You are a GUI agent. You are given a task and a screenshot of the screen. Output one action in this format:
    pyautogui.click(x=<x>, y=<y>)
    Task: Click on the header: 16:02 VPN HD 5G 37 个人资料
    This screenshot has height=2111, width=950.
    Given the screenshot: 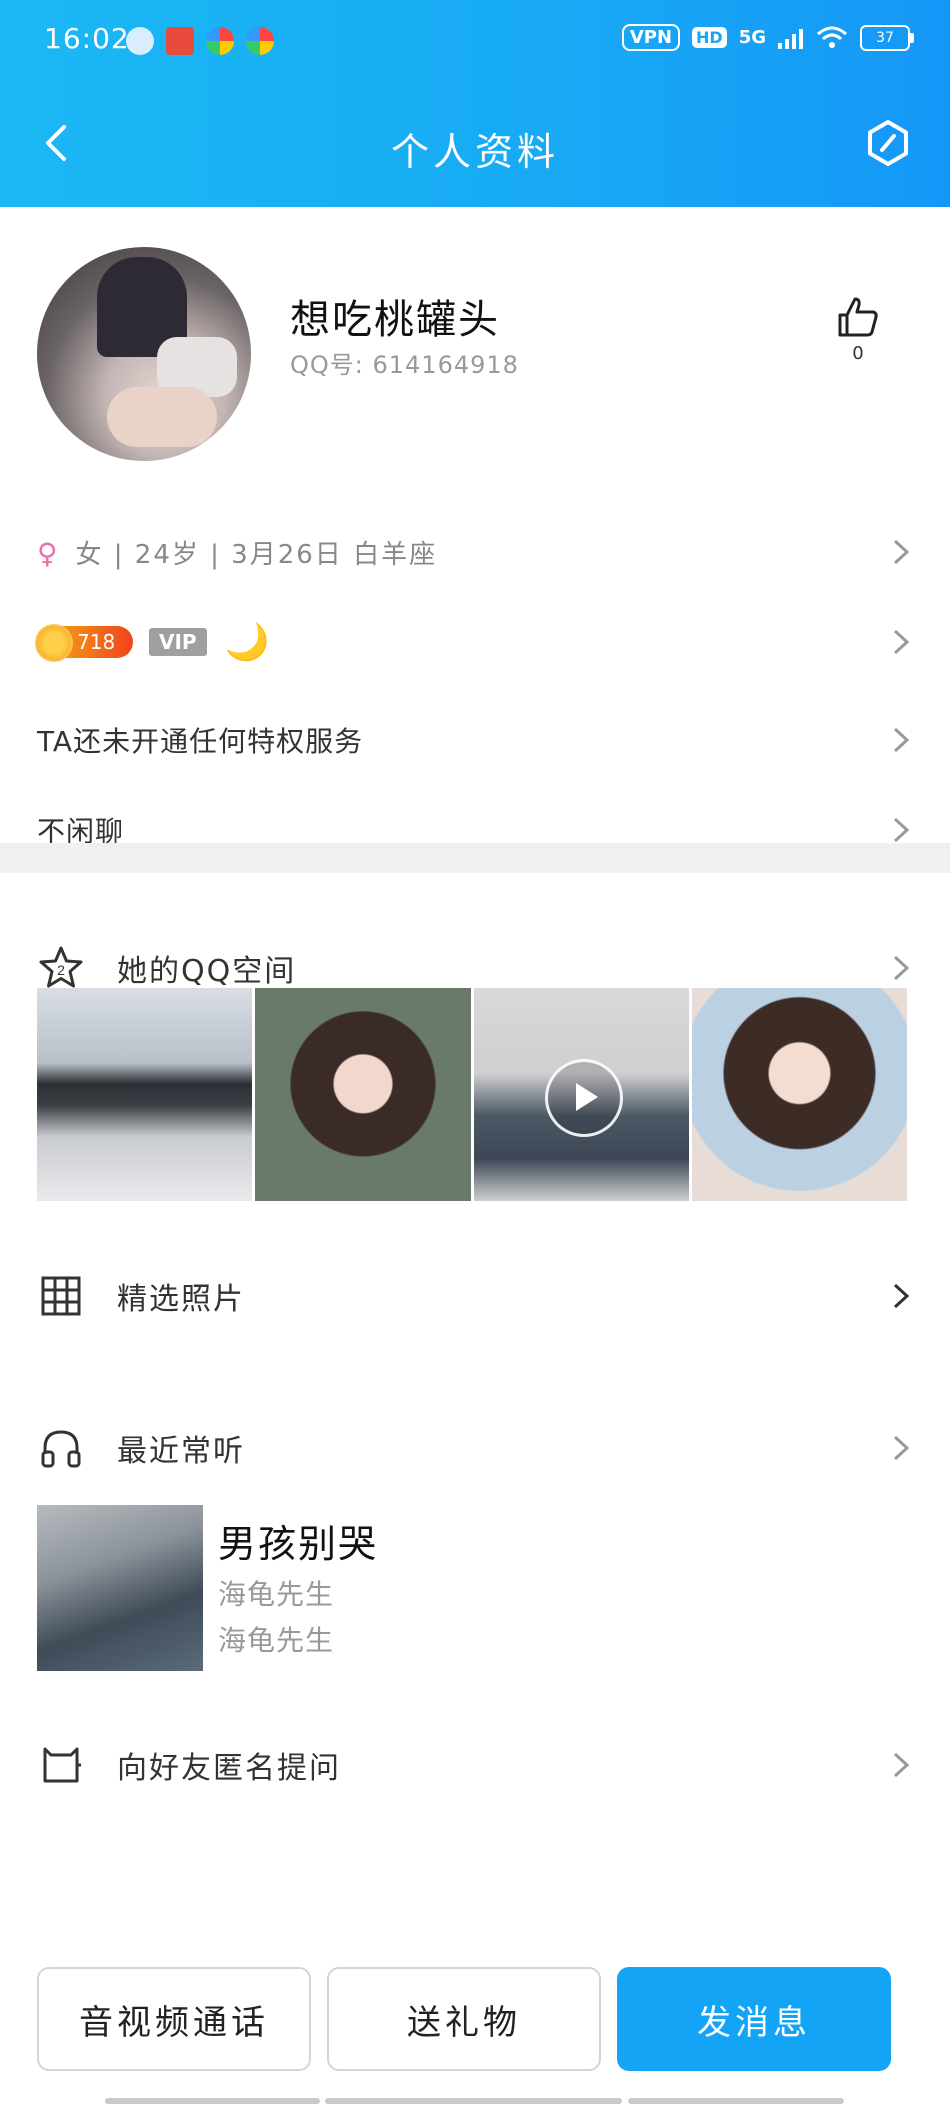 What is the action you would take?
    pyautogui.click(x=475, y=103)
    